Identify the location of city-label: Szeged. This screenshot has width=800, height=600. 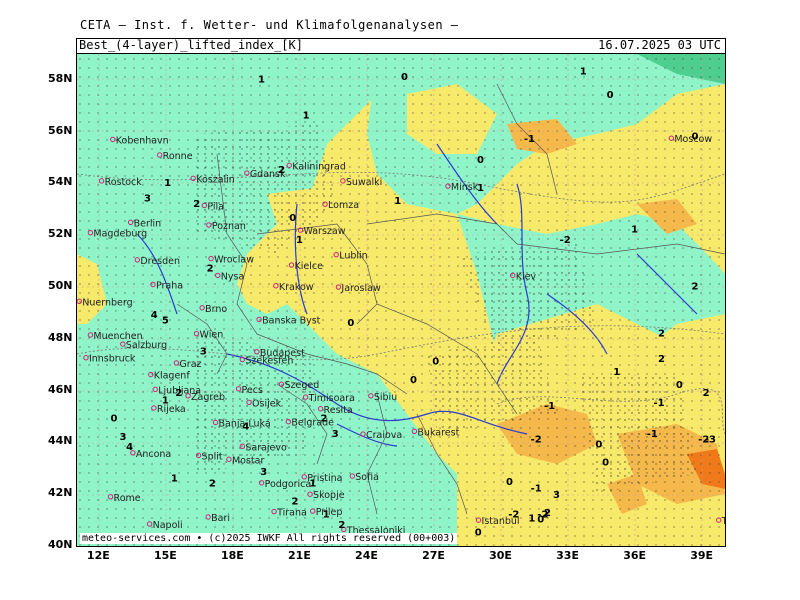
(301, 385).